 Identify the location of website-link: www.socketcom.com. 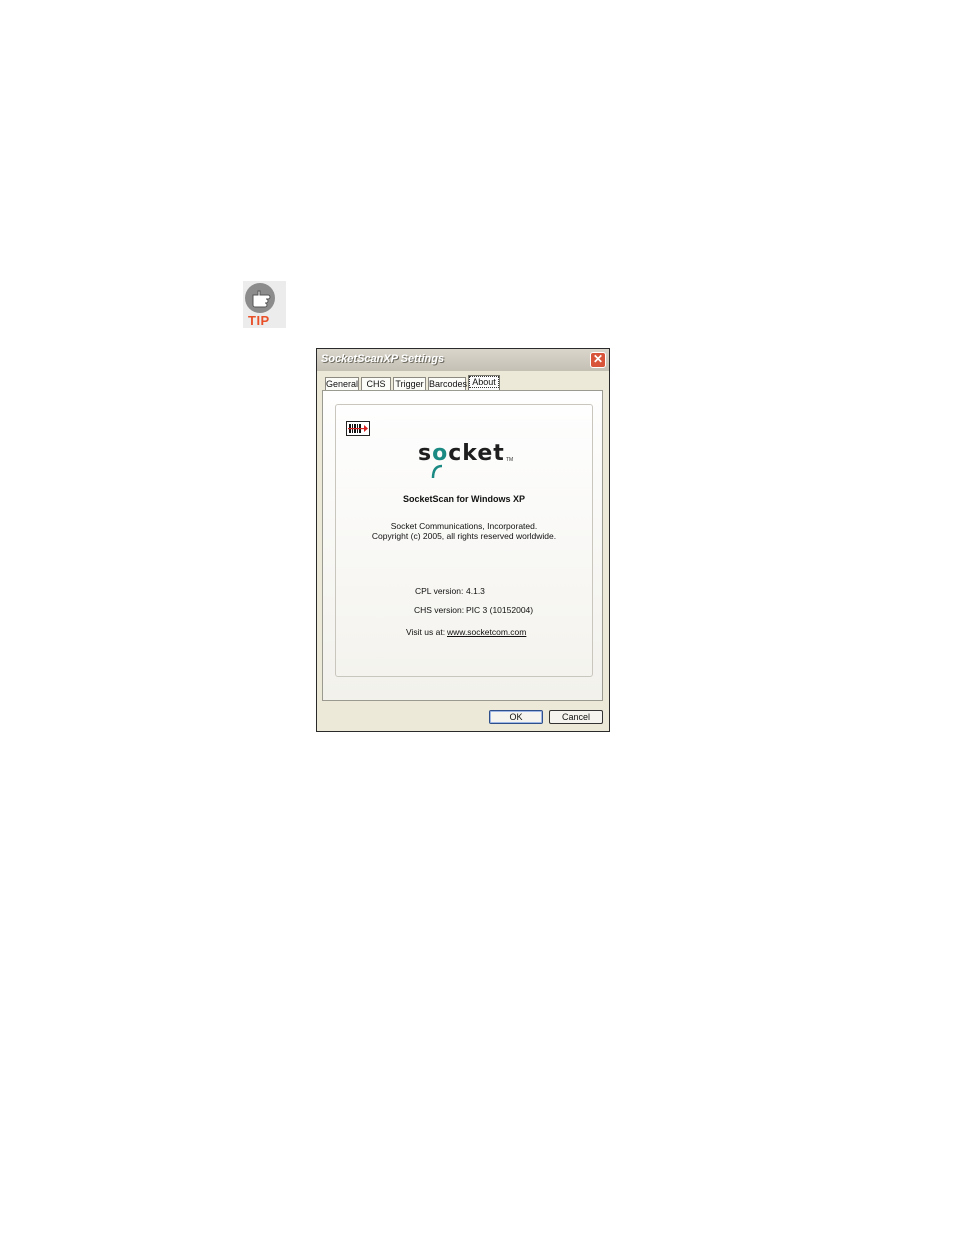
(486, 632).